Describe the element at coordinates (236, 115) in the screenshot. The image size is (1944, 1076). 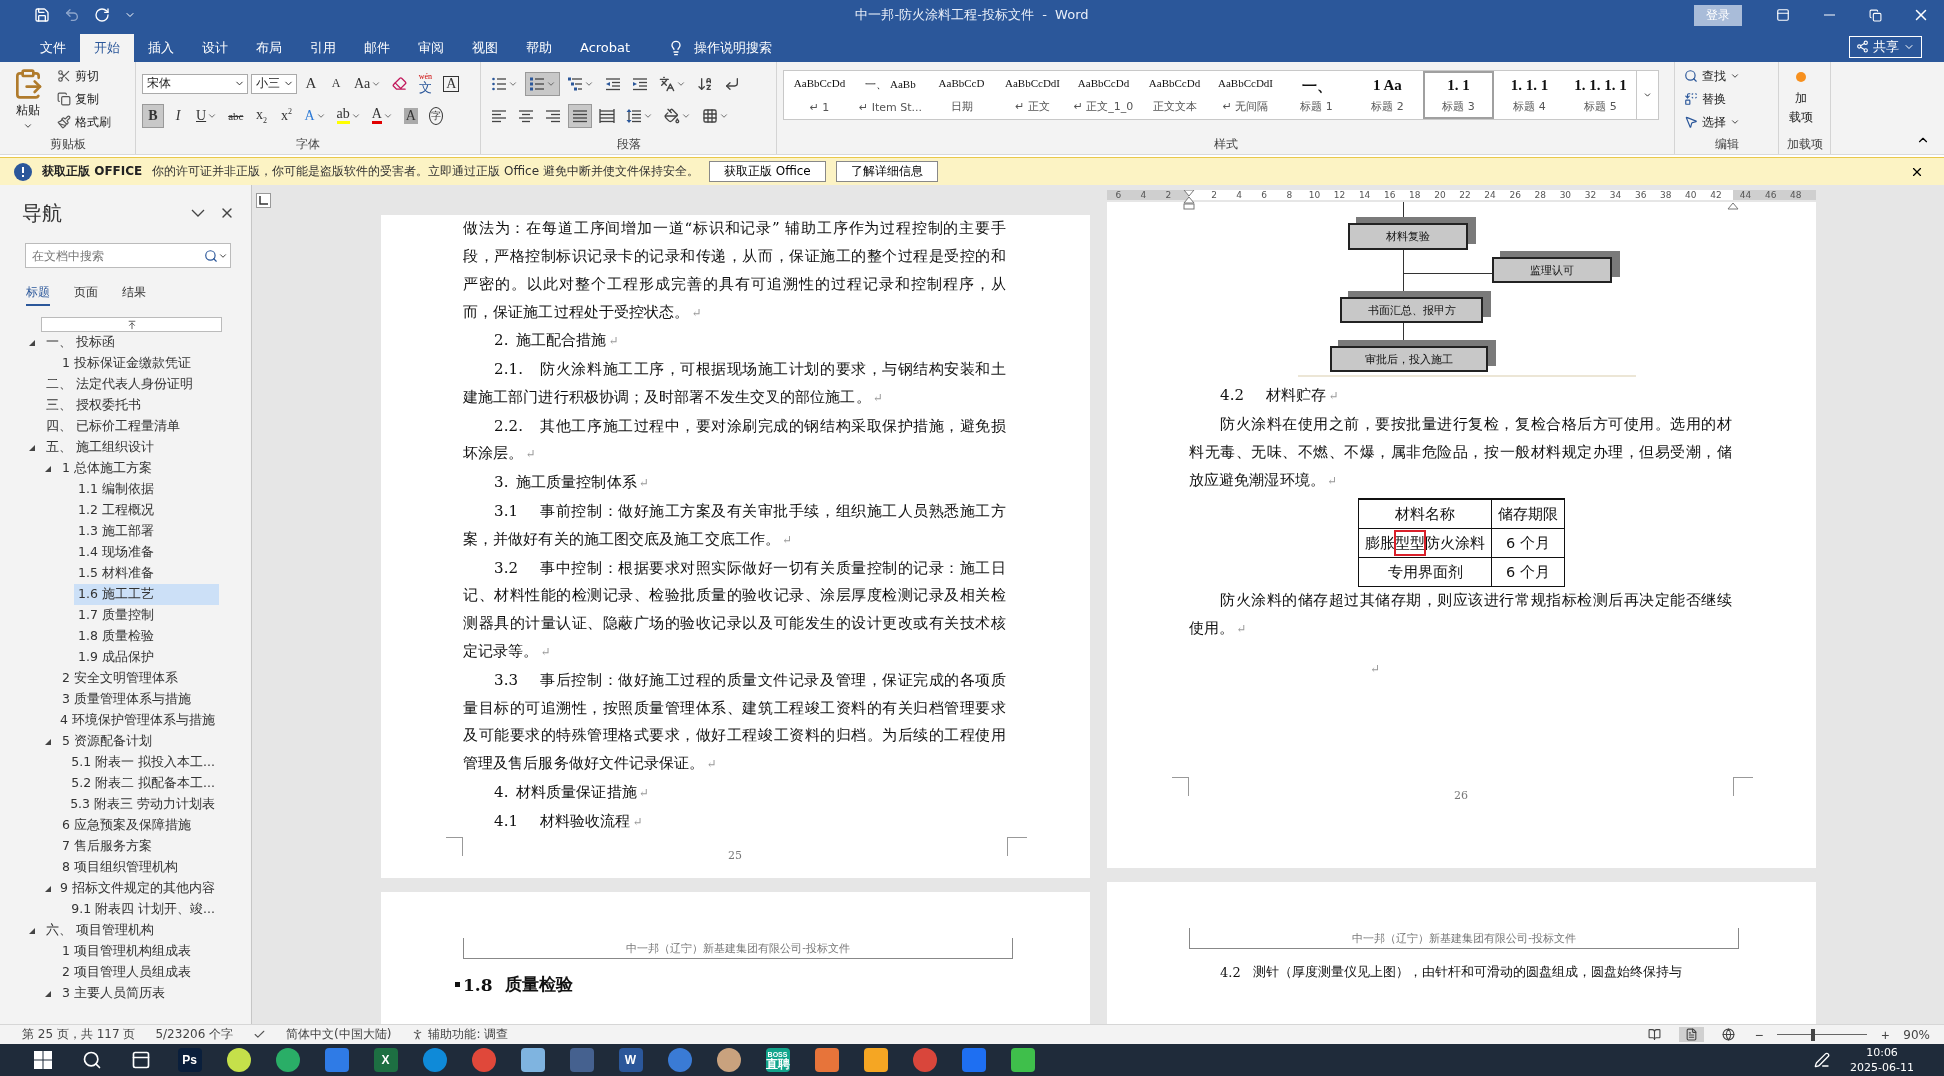
I see `strike-button: abc` at that location.